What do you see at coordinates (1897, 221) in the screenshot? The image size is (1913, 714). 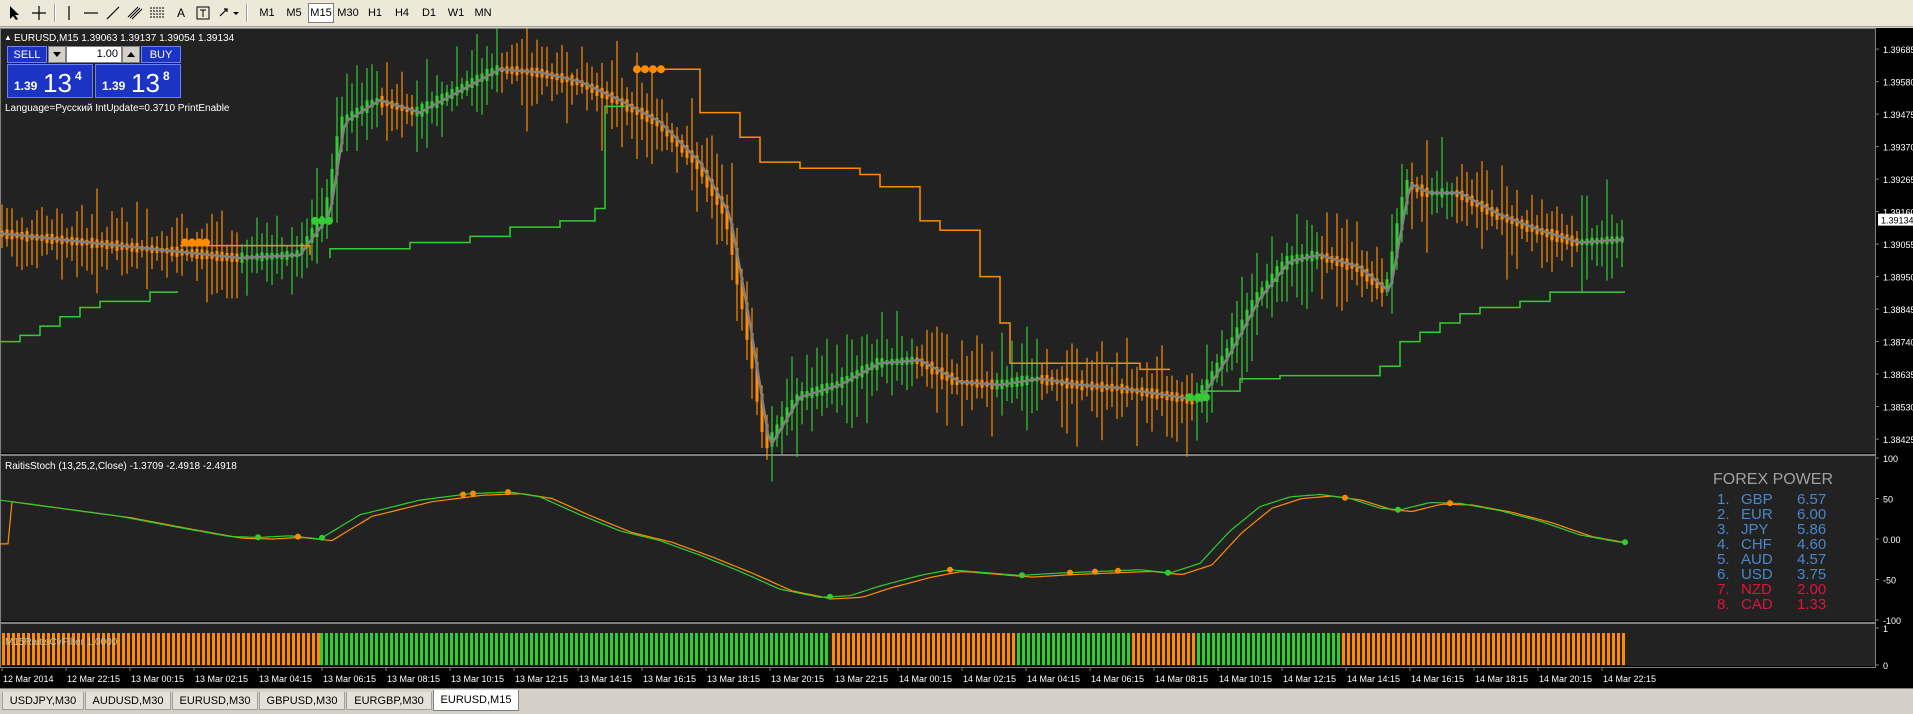 I see `current-price-label: 1.39134` at bounding box center [1897, 221].